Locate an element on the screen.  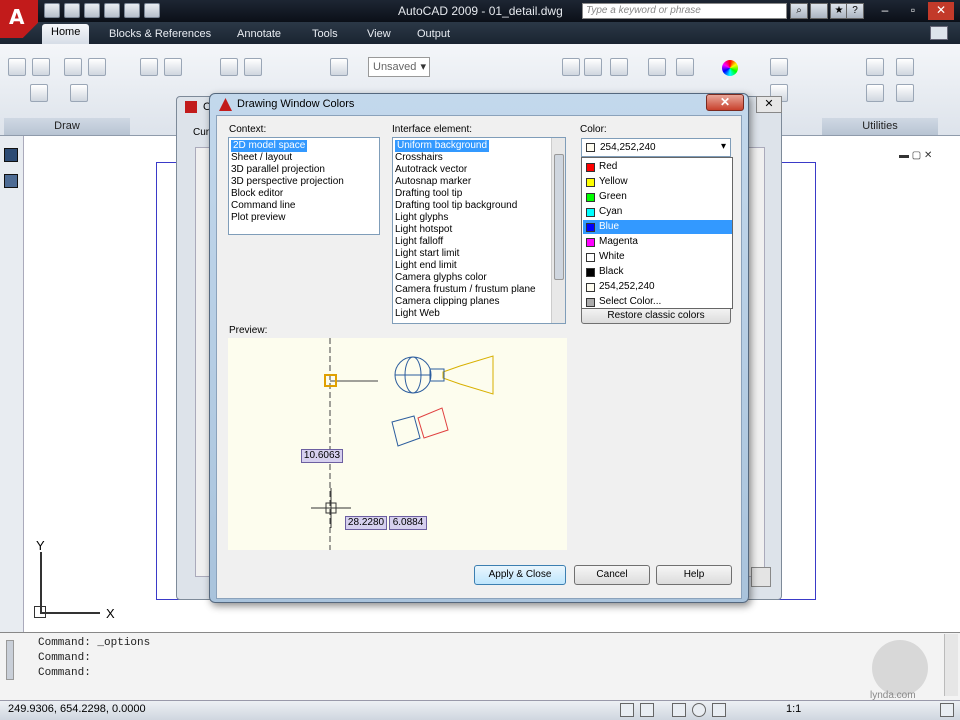
tab-annotate: Annotate is located at coordinates (259, 35).